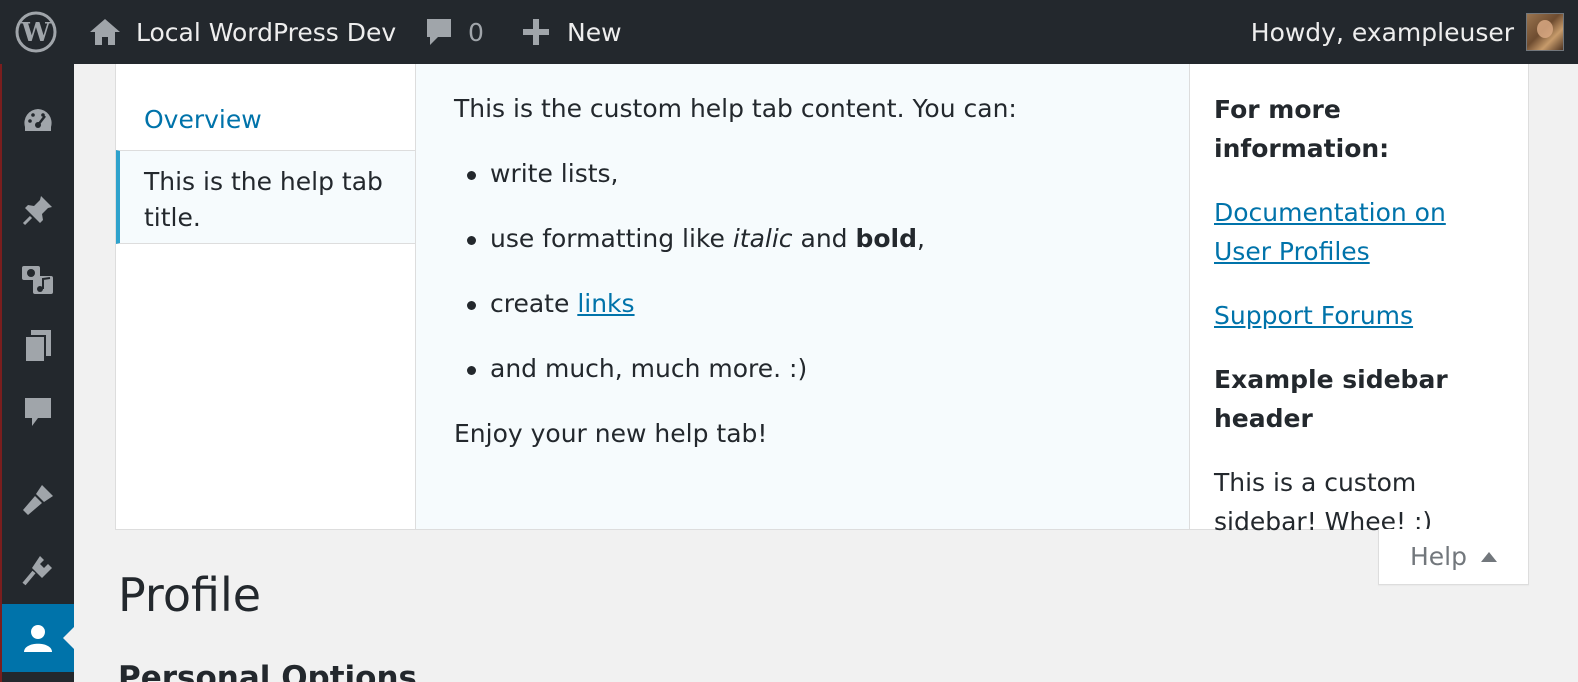 The height and width of the screenshot is (682, 1578). What do you see at coordinates (921, 238) in the screenshot?
I see `list-item-text: ,` at bounding box center [921, 238].